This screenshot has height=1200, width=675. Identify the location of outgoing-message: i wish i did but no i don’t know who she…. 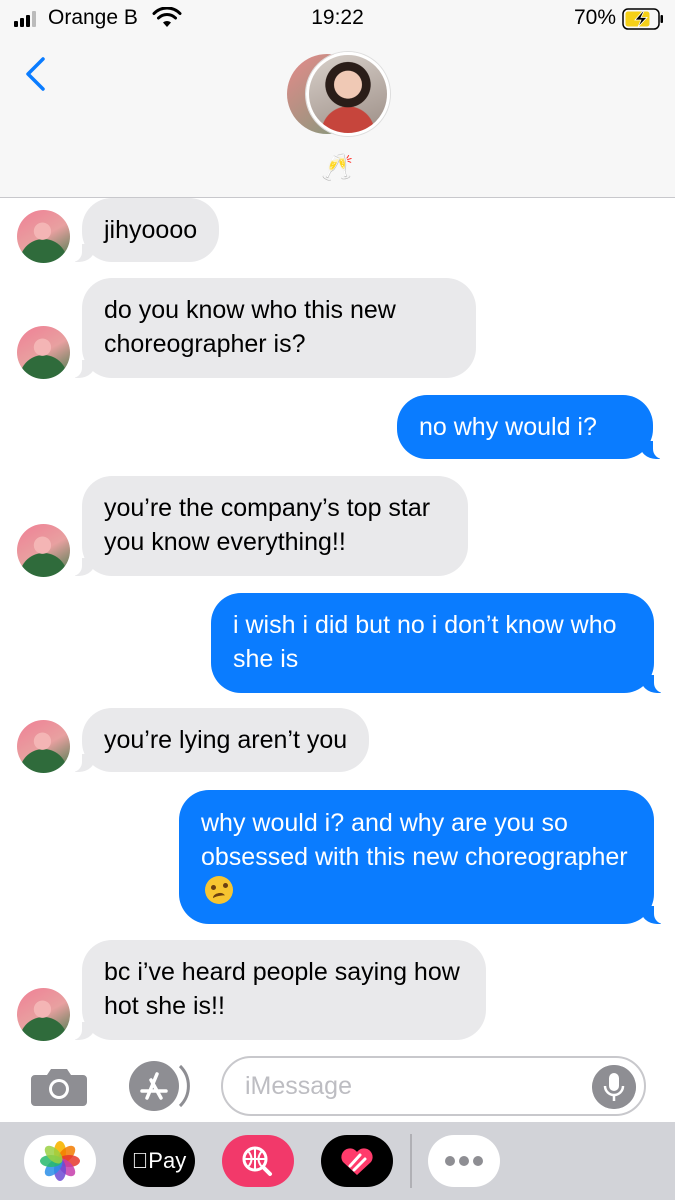
(437, 643).